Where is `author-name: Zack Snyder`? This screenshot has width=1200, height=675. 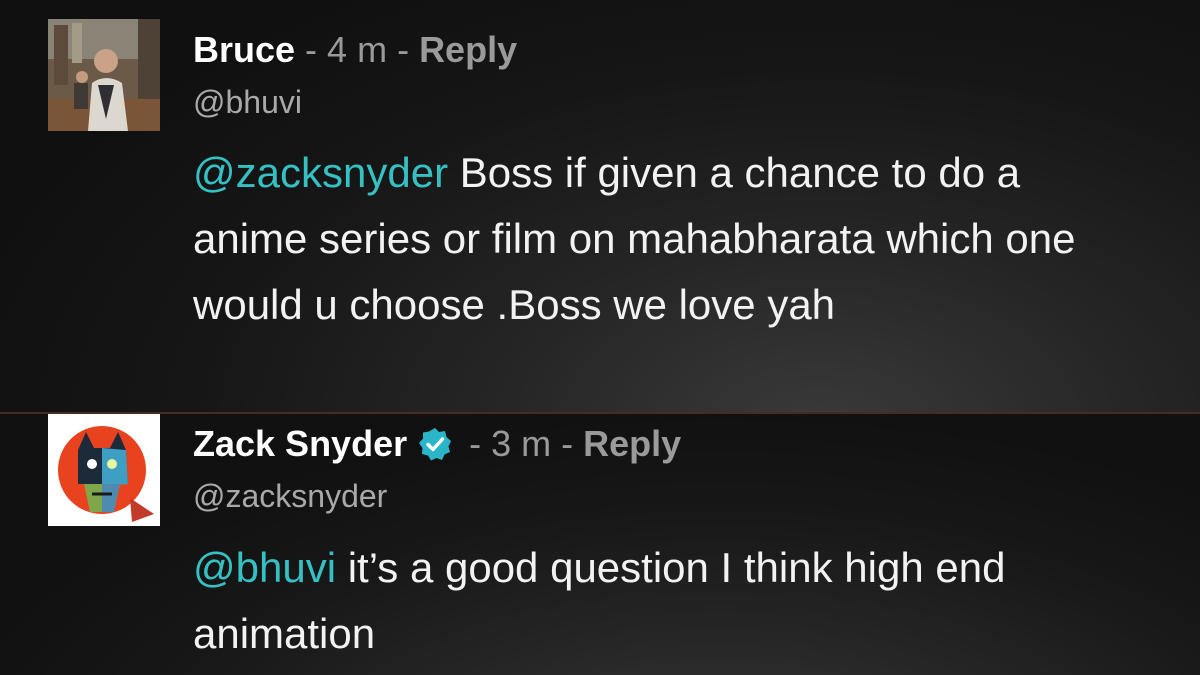 author-name: Zack Snyder is located at coordinates (300, 444).